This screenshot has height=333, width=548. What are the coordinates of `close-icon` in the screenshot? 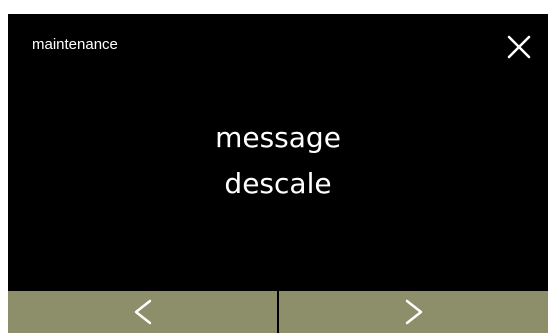 It's located at (519, 47).